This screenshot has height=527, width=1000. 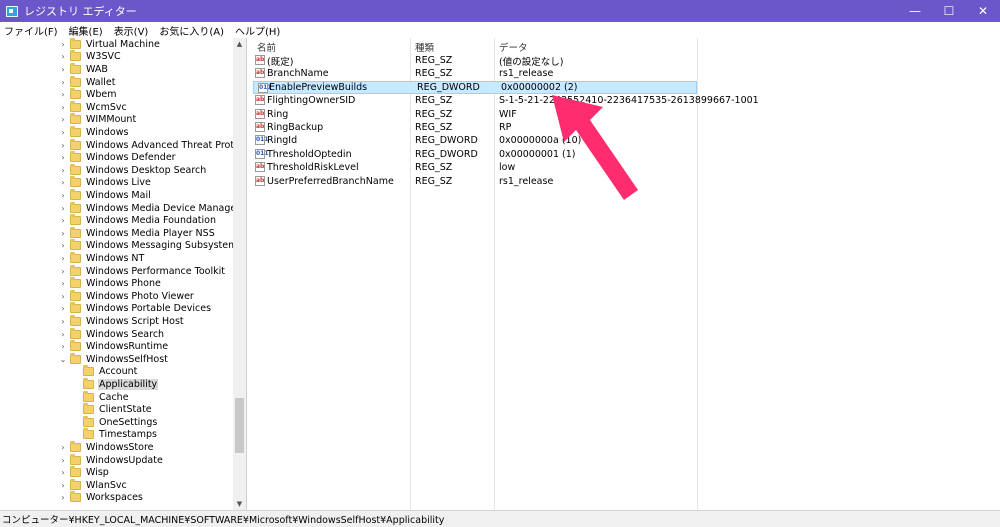 What do you see at coordinates (90, 57) in the screenshot?
I see `tree-item: › W3SVC` at bounding box center [90, 57].